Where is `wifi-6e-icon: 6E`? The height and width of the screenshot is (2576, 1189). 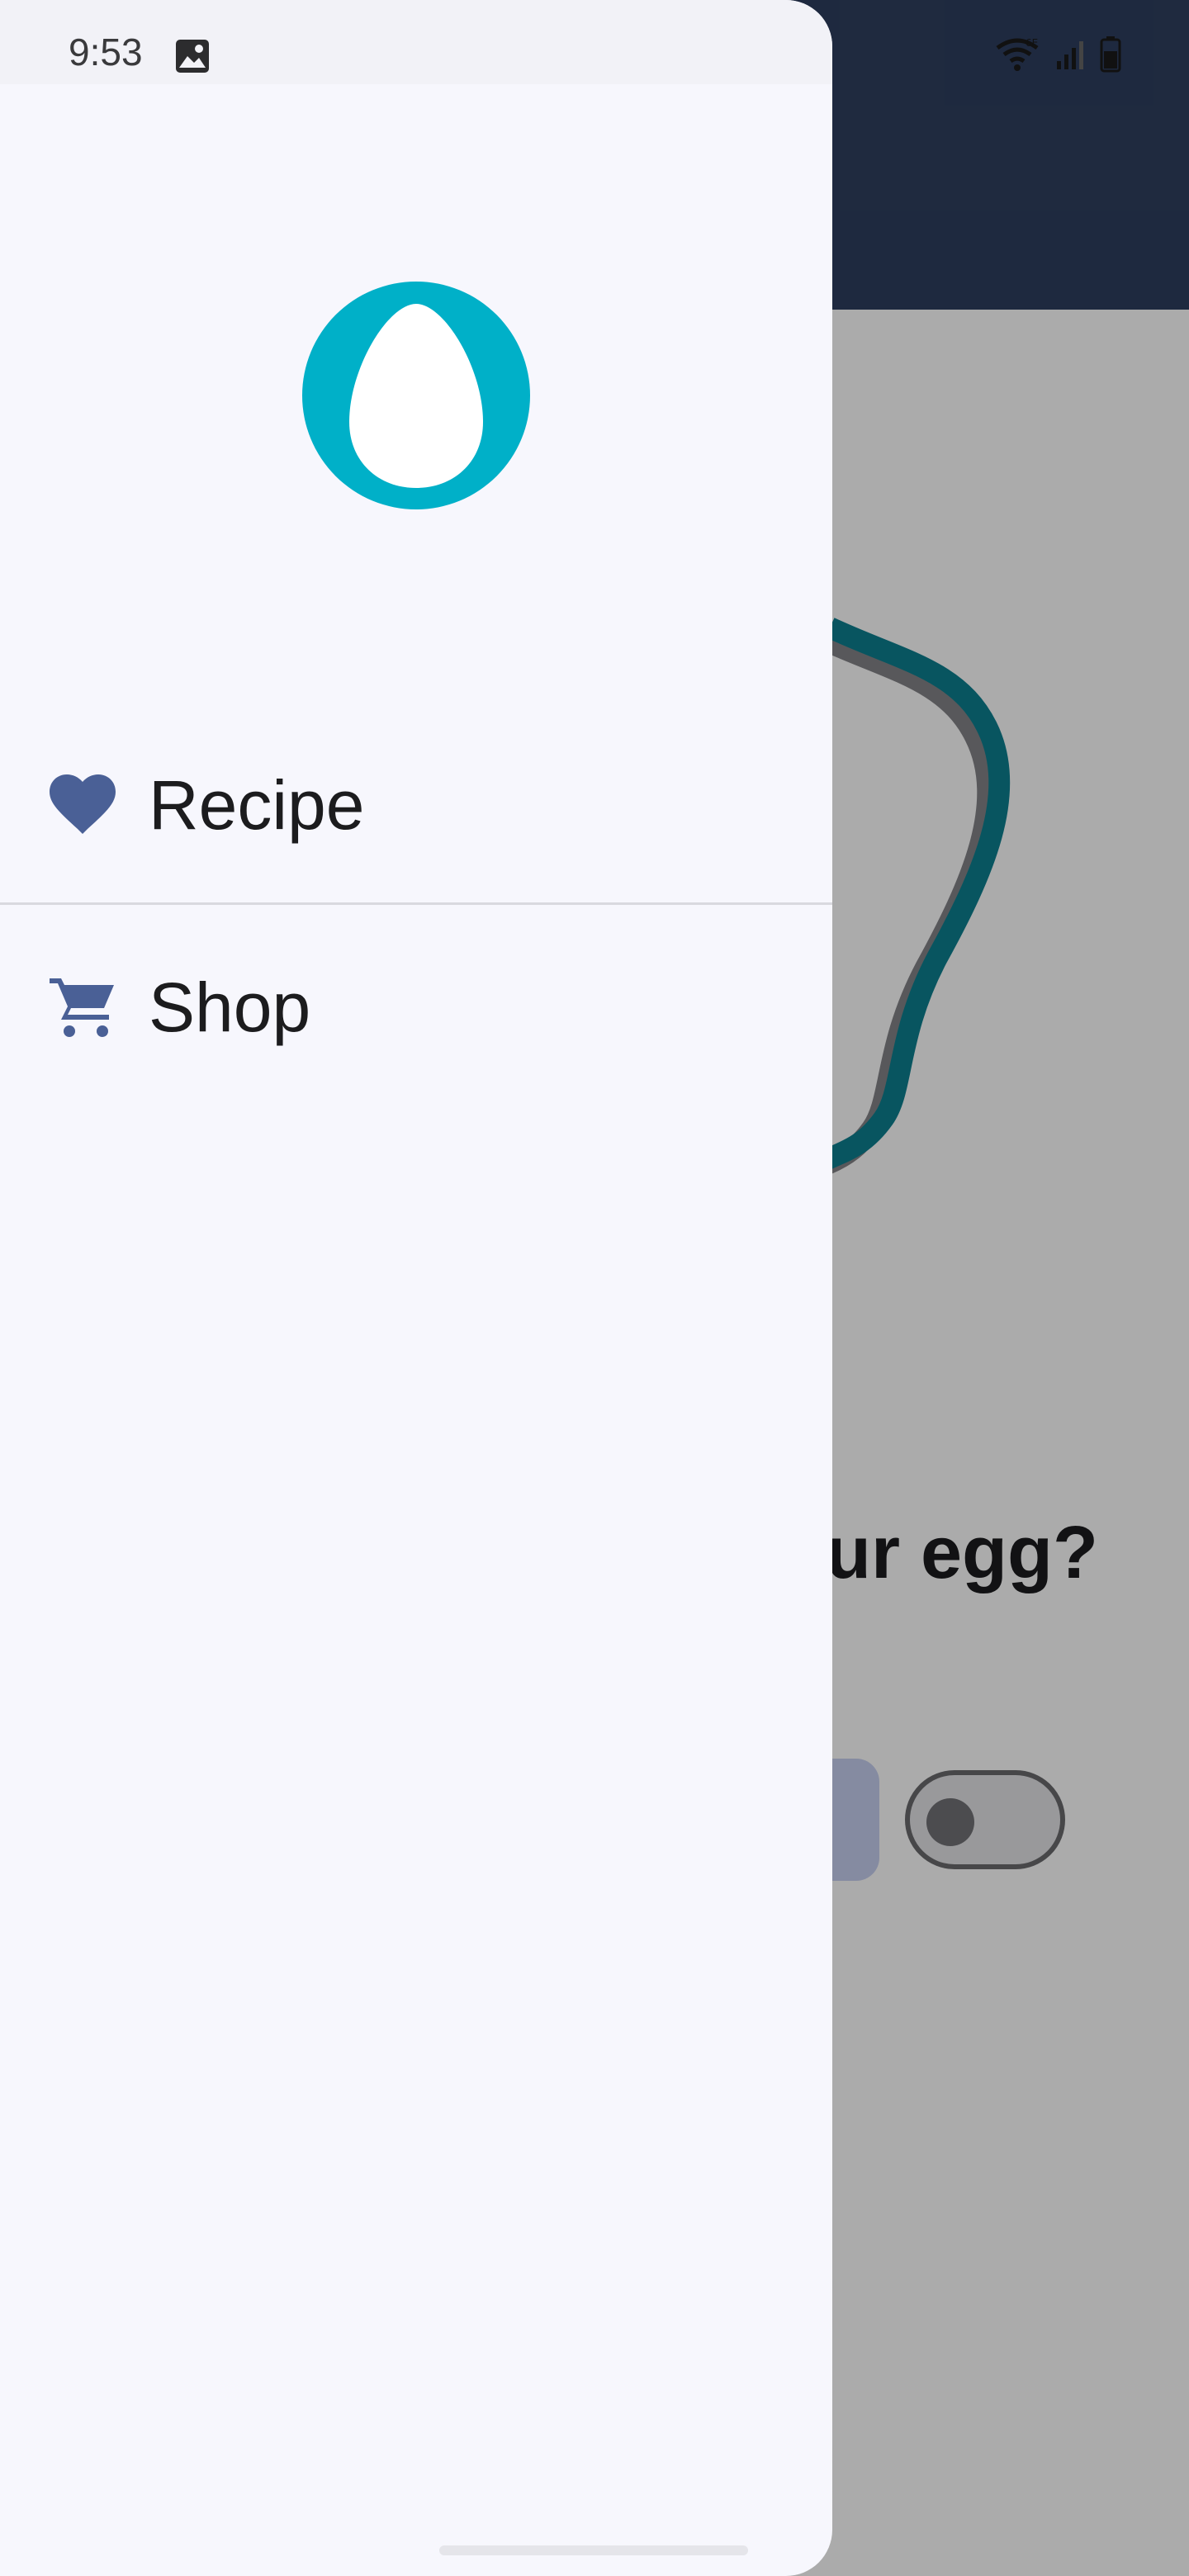
wifi-6e-icon: 6E is located at coordinates (1017, 54).